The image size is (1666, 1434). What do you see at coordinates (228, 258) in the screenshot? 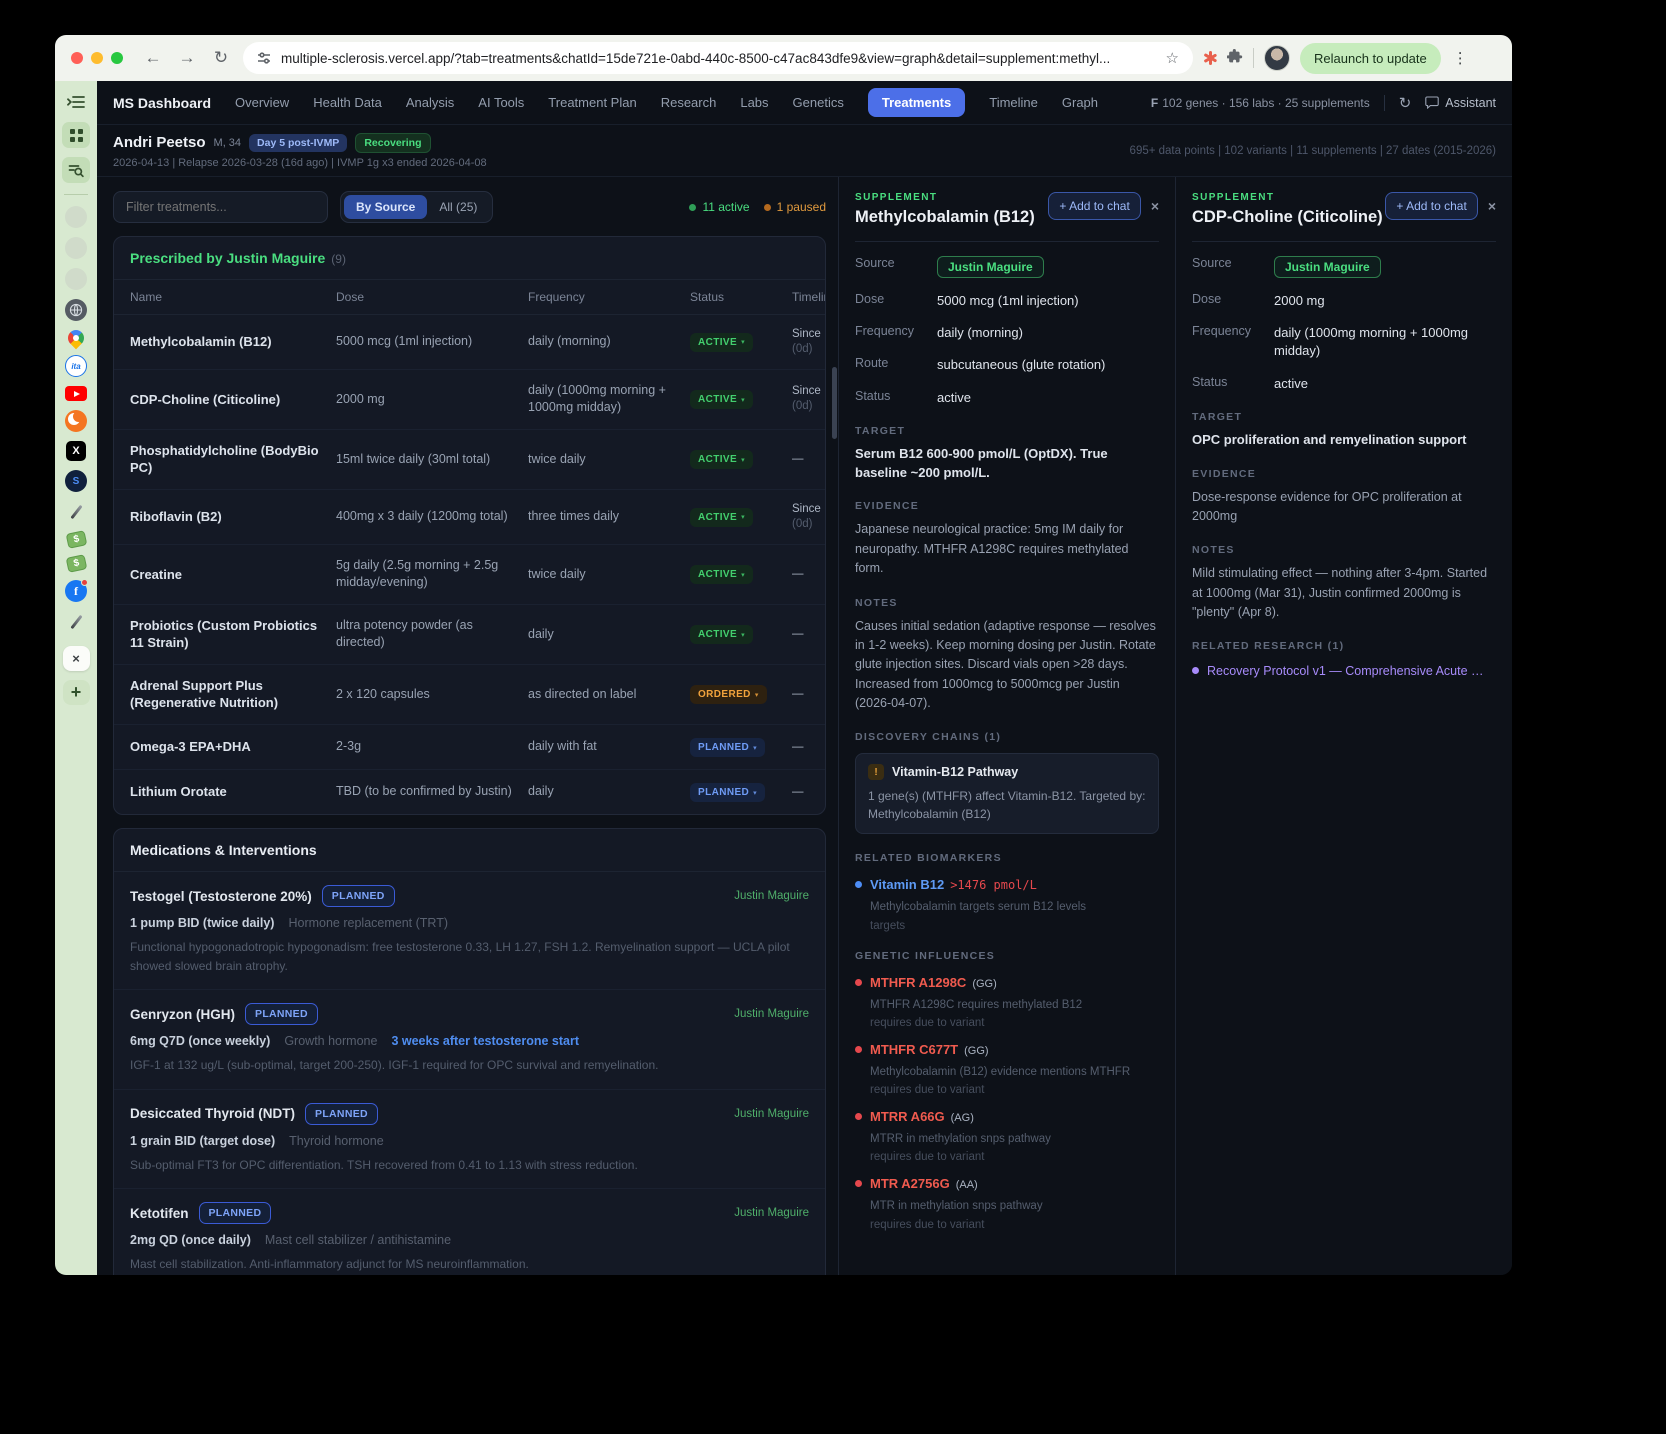
I see `prescribed-card-title: Prescribed by Justin Maguire` at bounding box center [228, 258].